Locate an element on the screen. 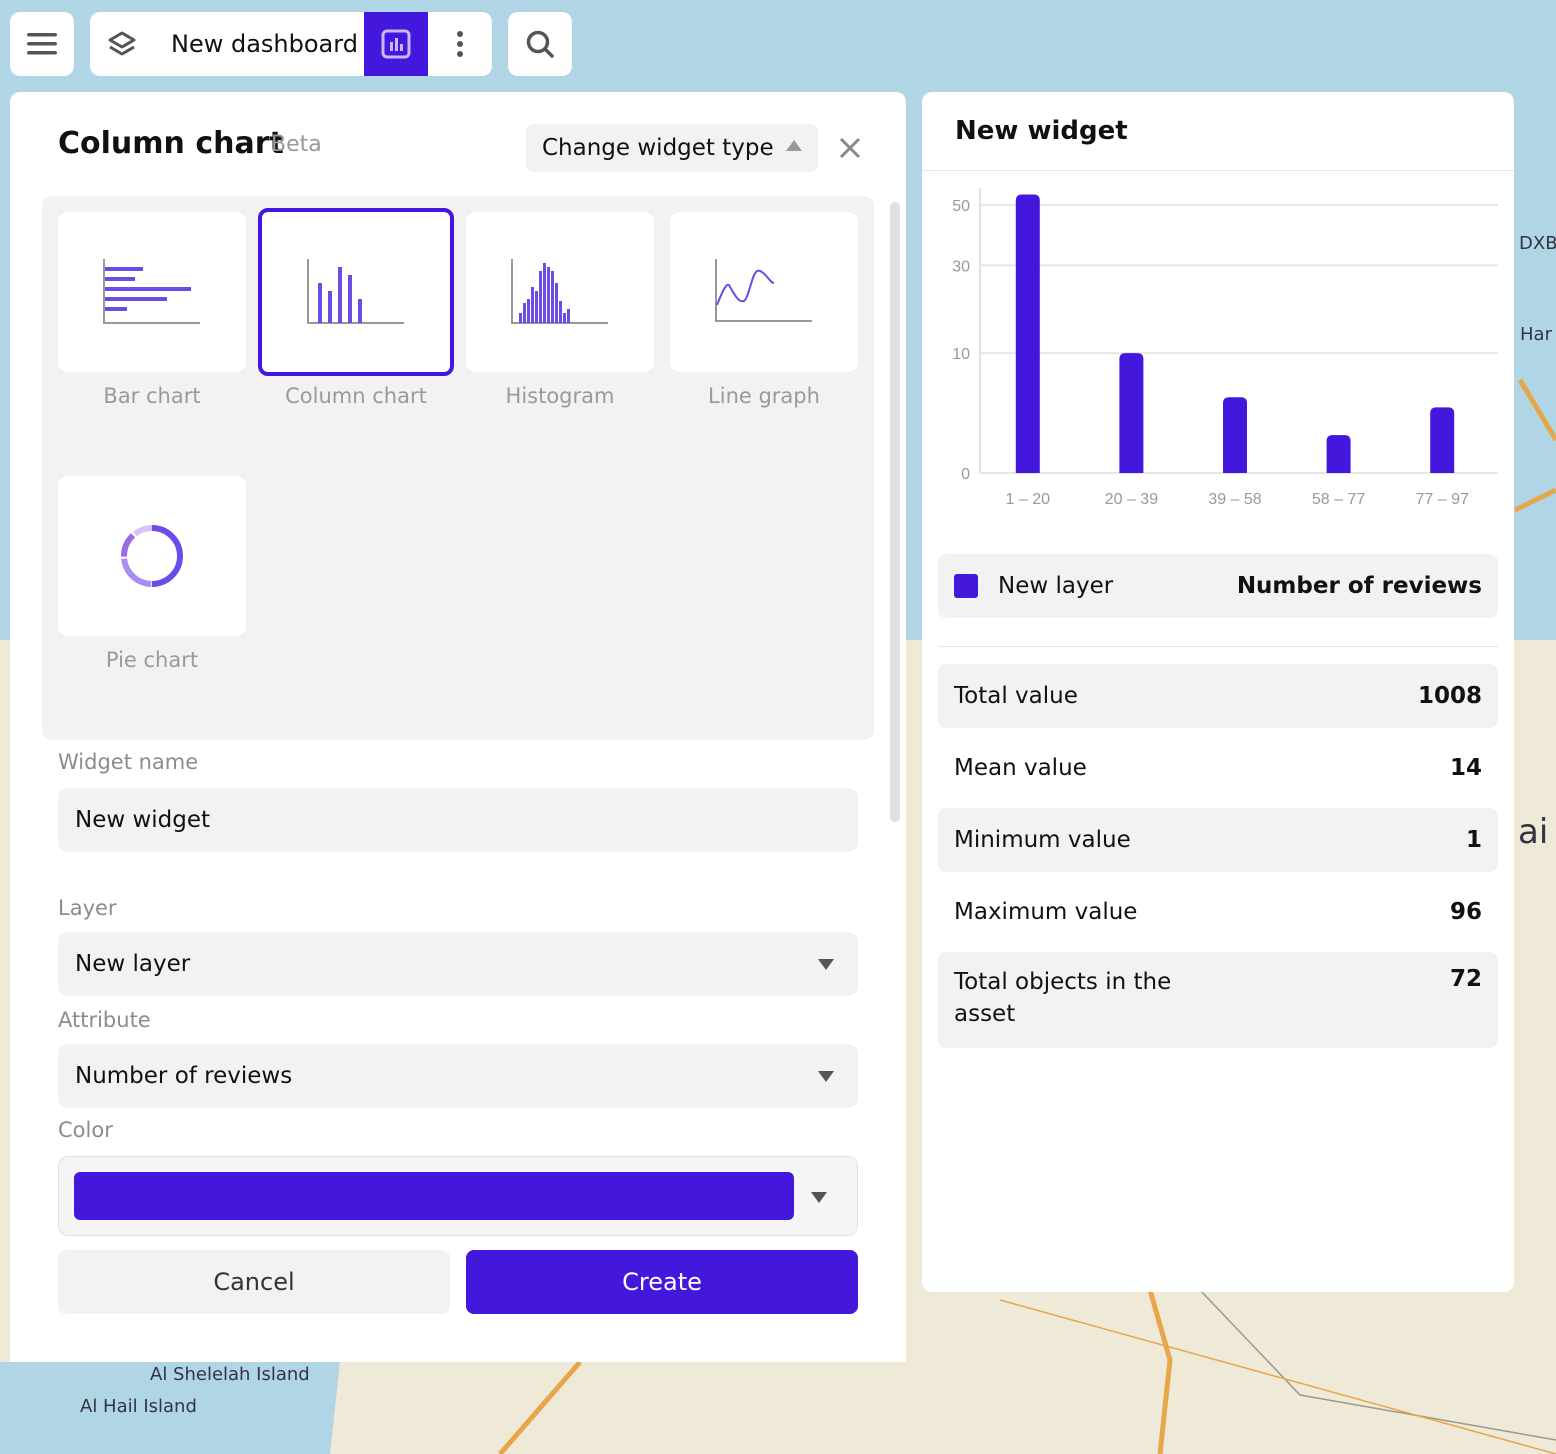 The width and height of the screenshot is (1556, 1454). bar-chart-icon is located at coordinates (151, 291).